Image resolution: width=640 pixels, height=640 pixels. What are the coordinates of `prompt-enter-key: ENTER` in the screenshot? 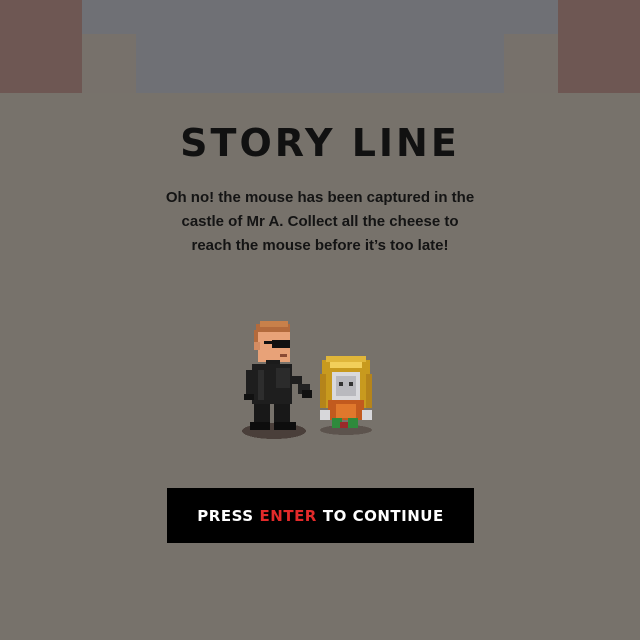 It's located at (288, 515).